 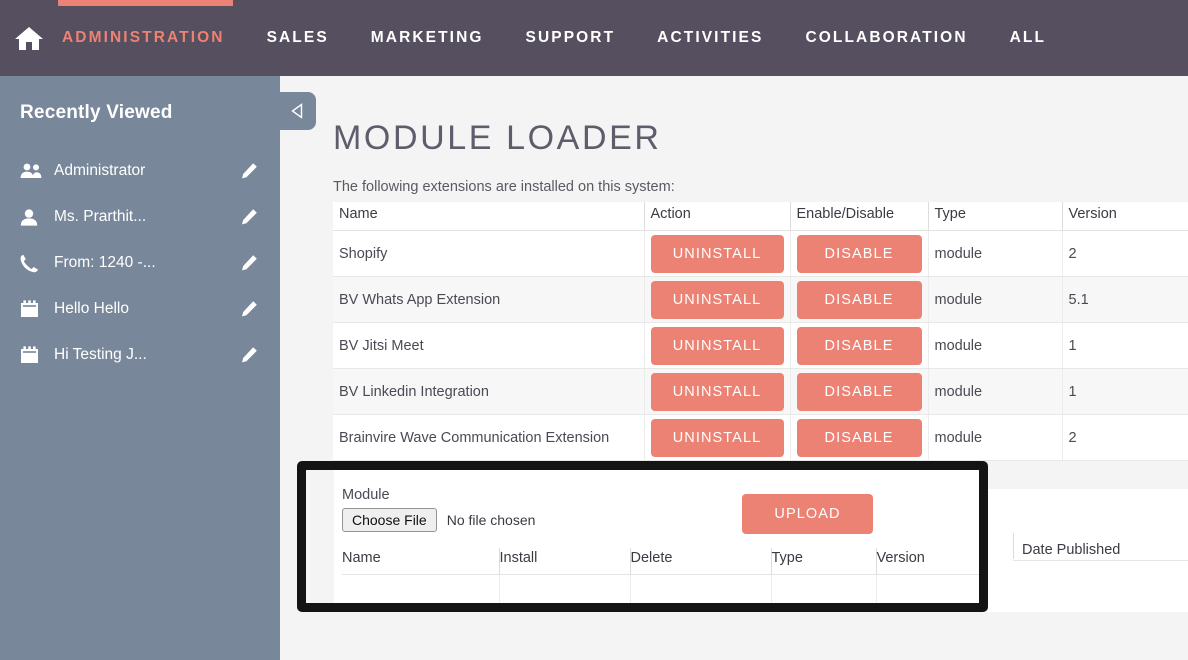 I want to click on cell-extension-name: BV Linkedin Integration, so click(x=489, y=391).